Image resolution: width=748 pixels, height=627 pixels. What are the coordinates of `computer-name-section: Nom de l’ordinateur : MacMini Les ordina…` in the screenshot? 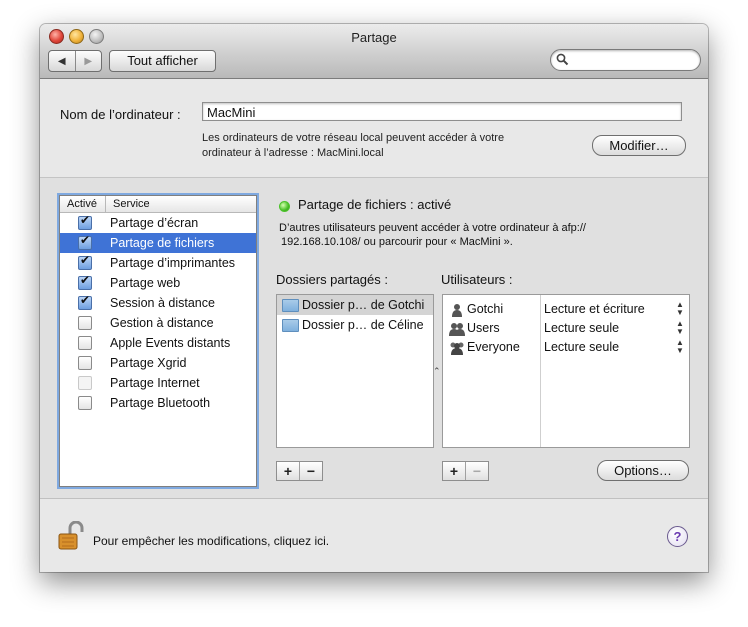 It's located at (374, 128).